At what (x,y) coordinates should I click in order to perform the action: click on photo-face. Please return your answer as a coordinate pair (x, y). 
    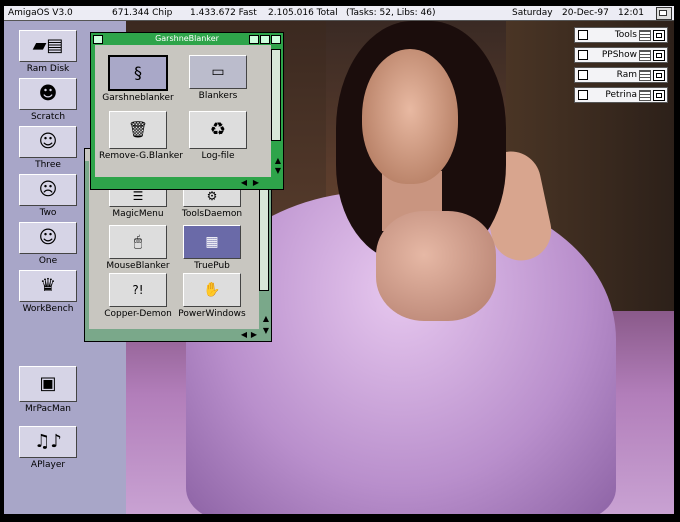
    Looking at the image, I should click on (410, 116).